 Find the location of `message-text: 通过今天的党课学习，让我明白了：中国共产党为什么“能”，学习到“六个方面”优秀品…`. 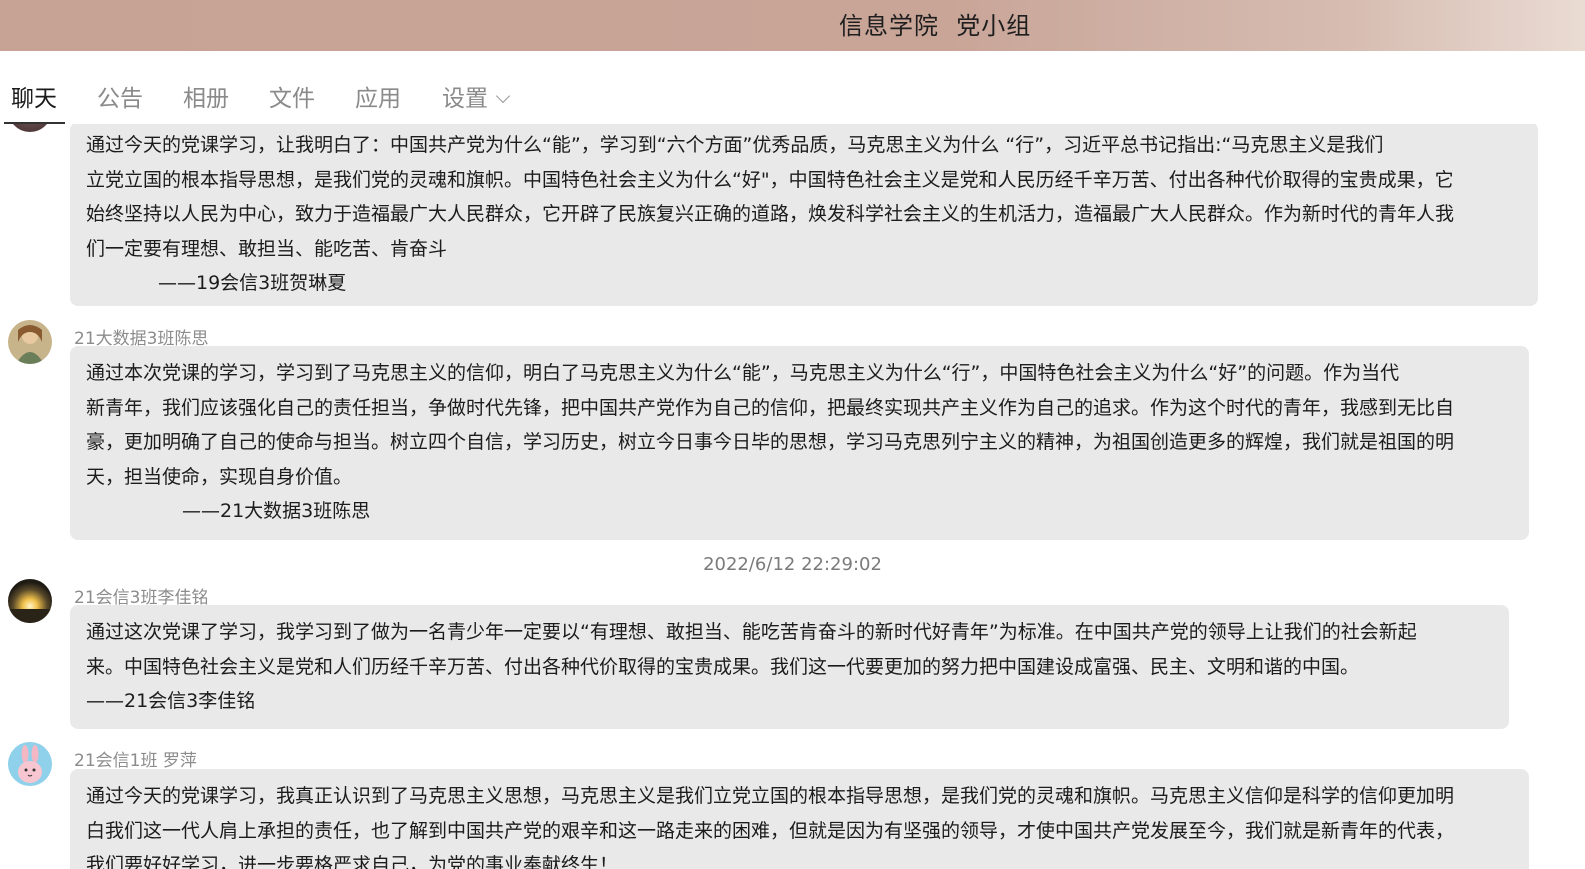

message-text: 通过今天的党课学习，让我明白了：中国共产党为什么“能”，学习到“六个方面”优秀品… is located at coordinates (735, 145).